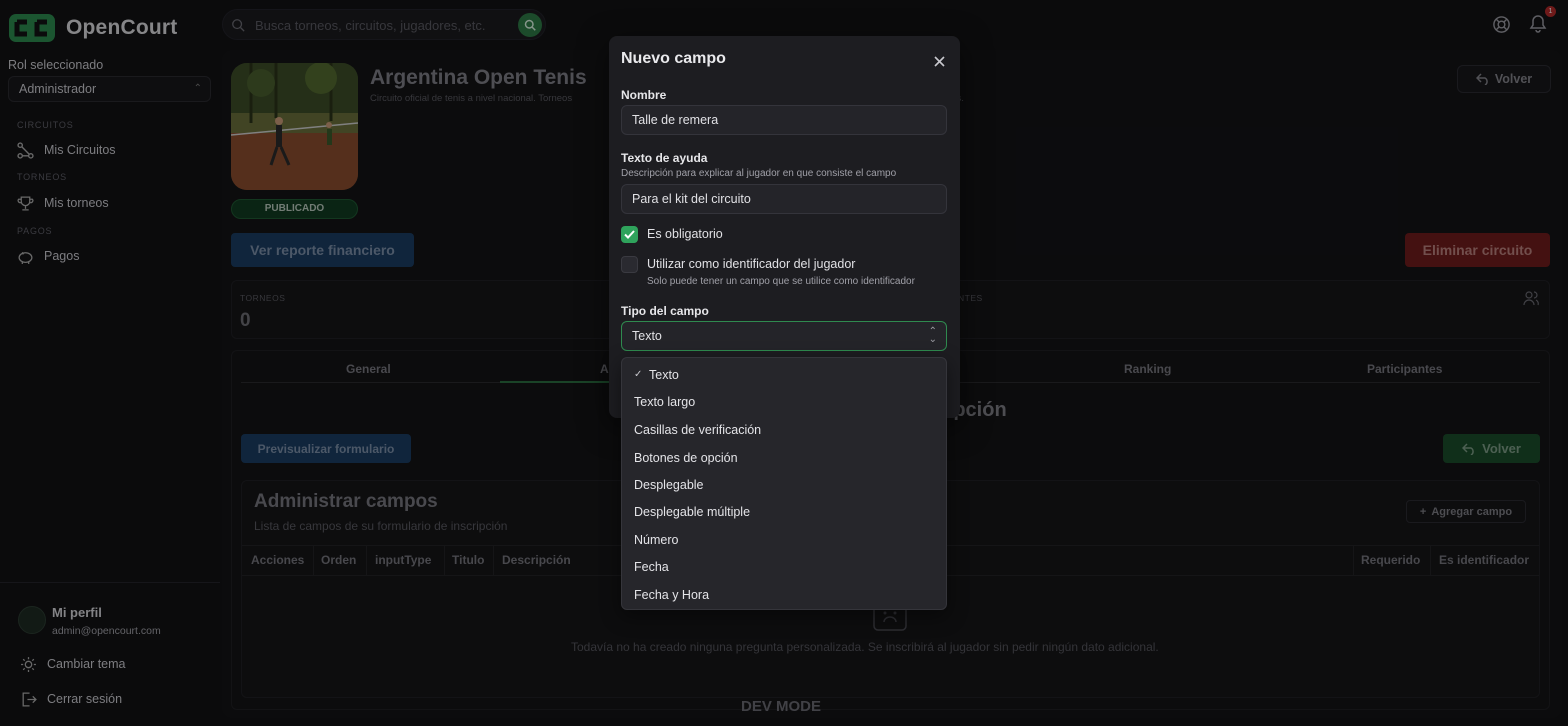  Describe the element at coordinates (669, 485) in the screenshot. I see `dropdown-option-desplegable: Desplegable` at that location.